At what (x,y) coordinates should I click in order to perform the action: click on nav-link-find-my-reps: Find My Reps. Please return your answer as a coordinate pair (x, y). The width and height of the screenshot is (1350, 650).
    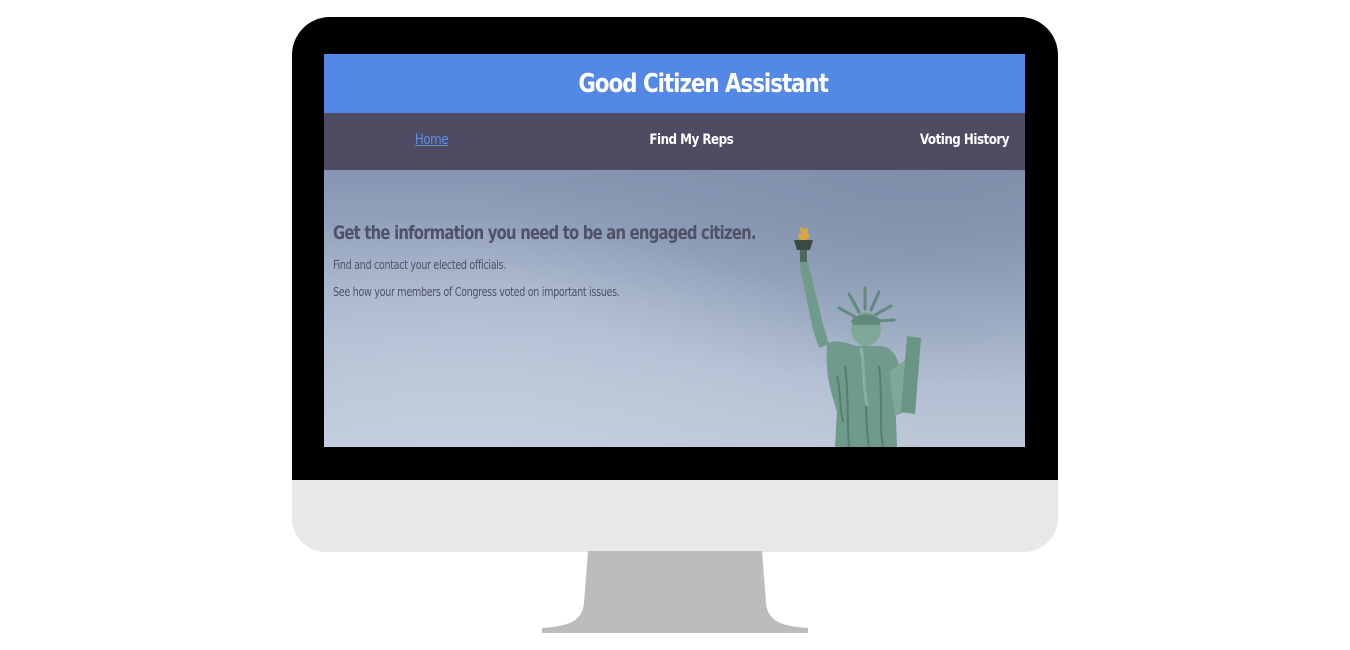
    Looking at the image, I should click on (691, 140).